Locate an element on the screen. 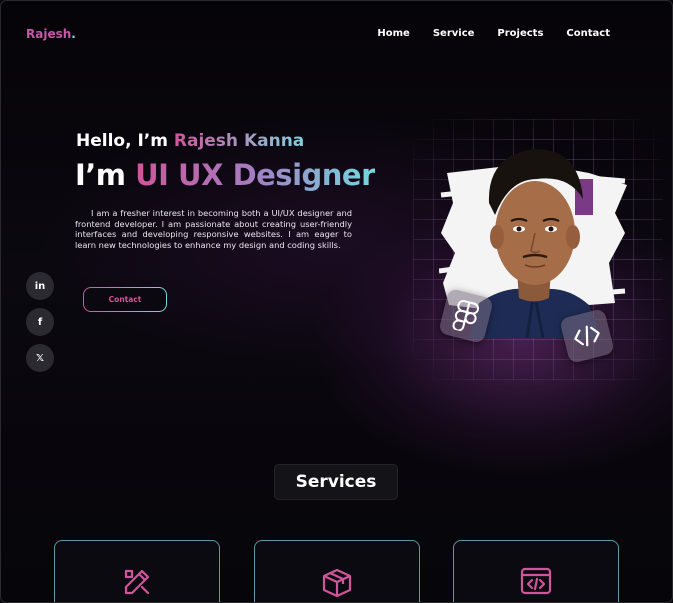 This screenshot has width=673, height=603. brand-logo: Rajesh. is located at coordinates (51, 34).